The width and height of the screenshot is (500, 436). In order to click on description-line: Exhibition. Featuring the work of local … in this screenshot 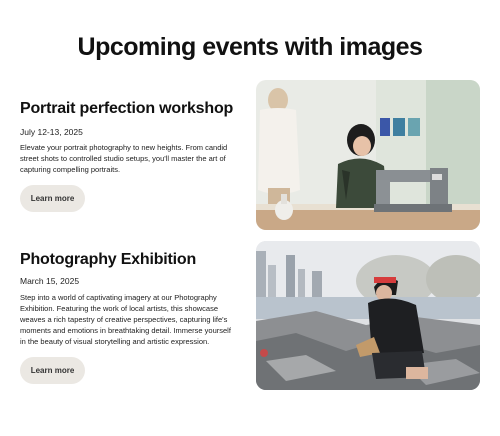, I will do `click(119, 308)`.